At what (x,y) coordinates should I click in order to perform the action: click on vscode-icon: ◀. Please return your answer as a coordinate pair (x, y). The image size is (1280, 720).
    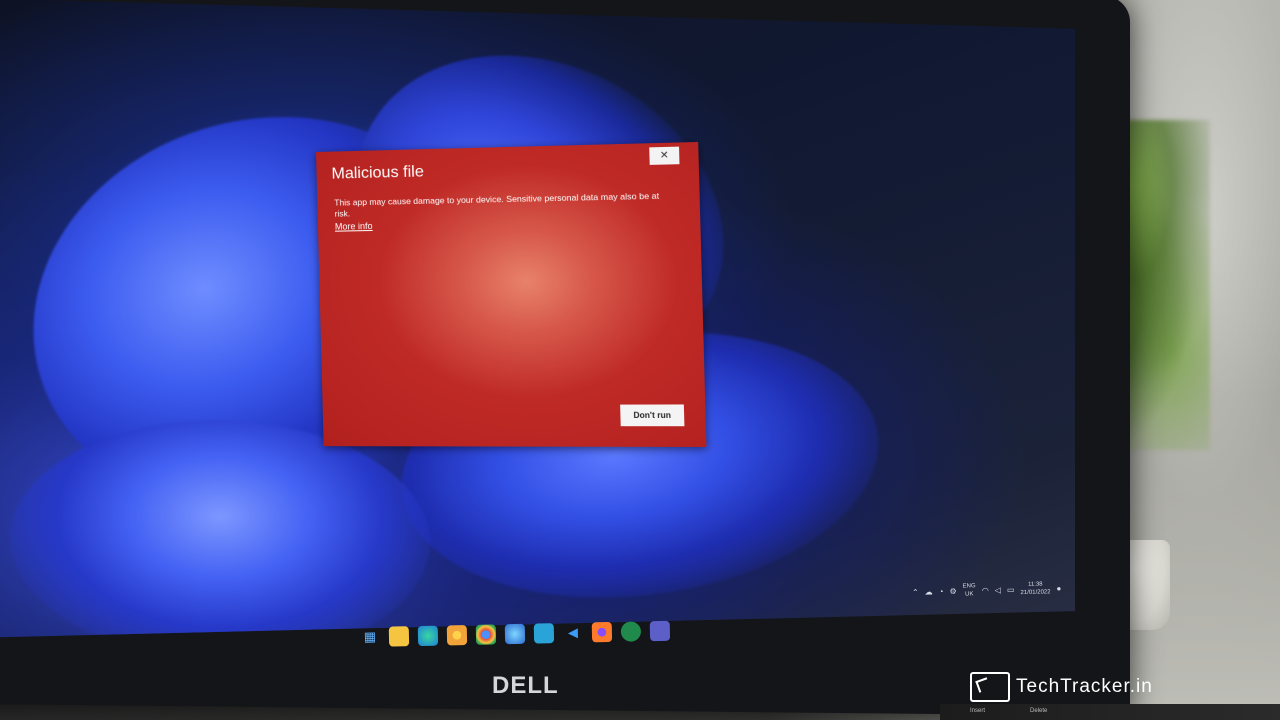
    Looking at the image, I should click on (573, 633).